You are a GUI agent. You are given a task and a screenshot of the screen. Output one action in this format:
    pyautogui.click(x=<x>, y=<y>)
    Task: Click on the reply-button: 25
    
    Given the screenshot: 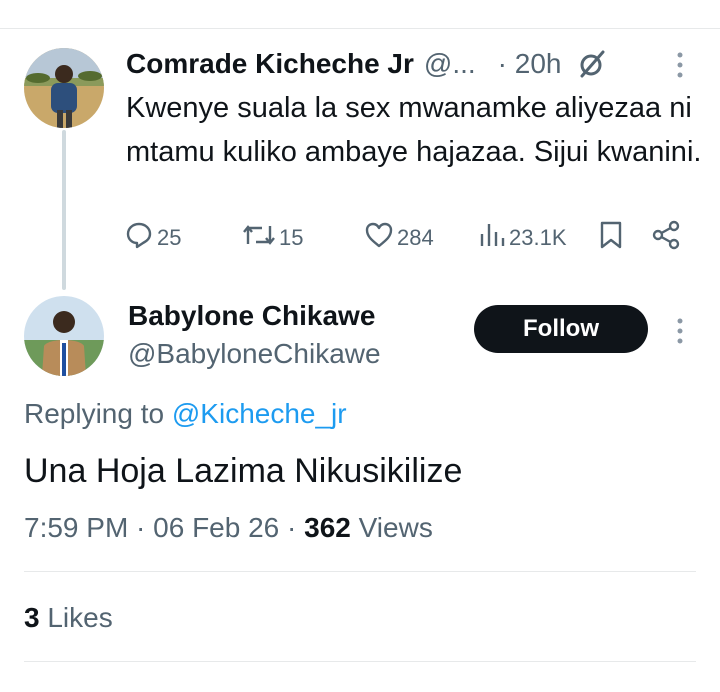 What is the action you would take?
    pyautogui.click(x=152, y=238)
    